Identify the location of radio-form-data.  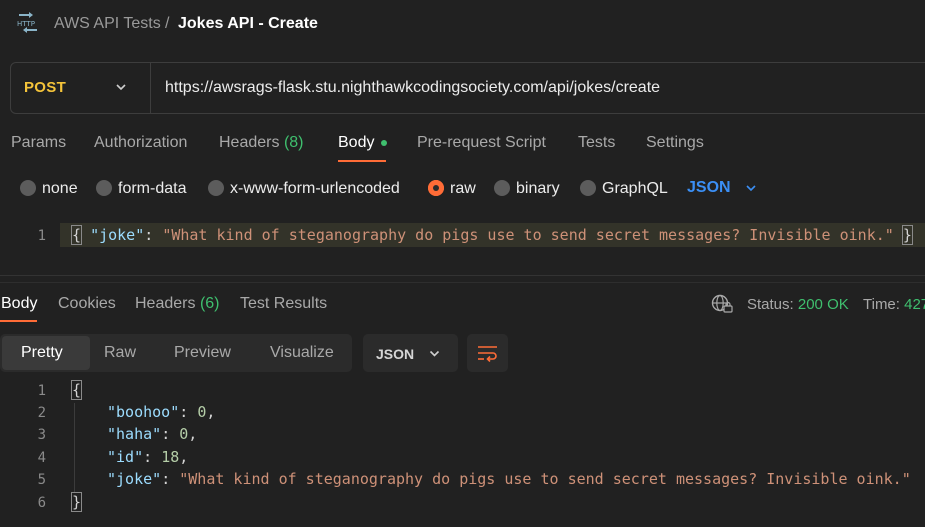
(104, 188).